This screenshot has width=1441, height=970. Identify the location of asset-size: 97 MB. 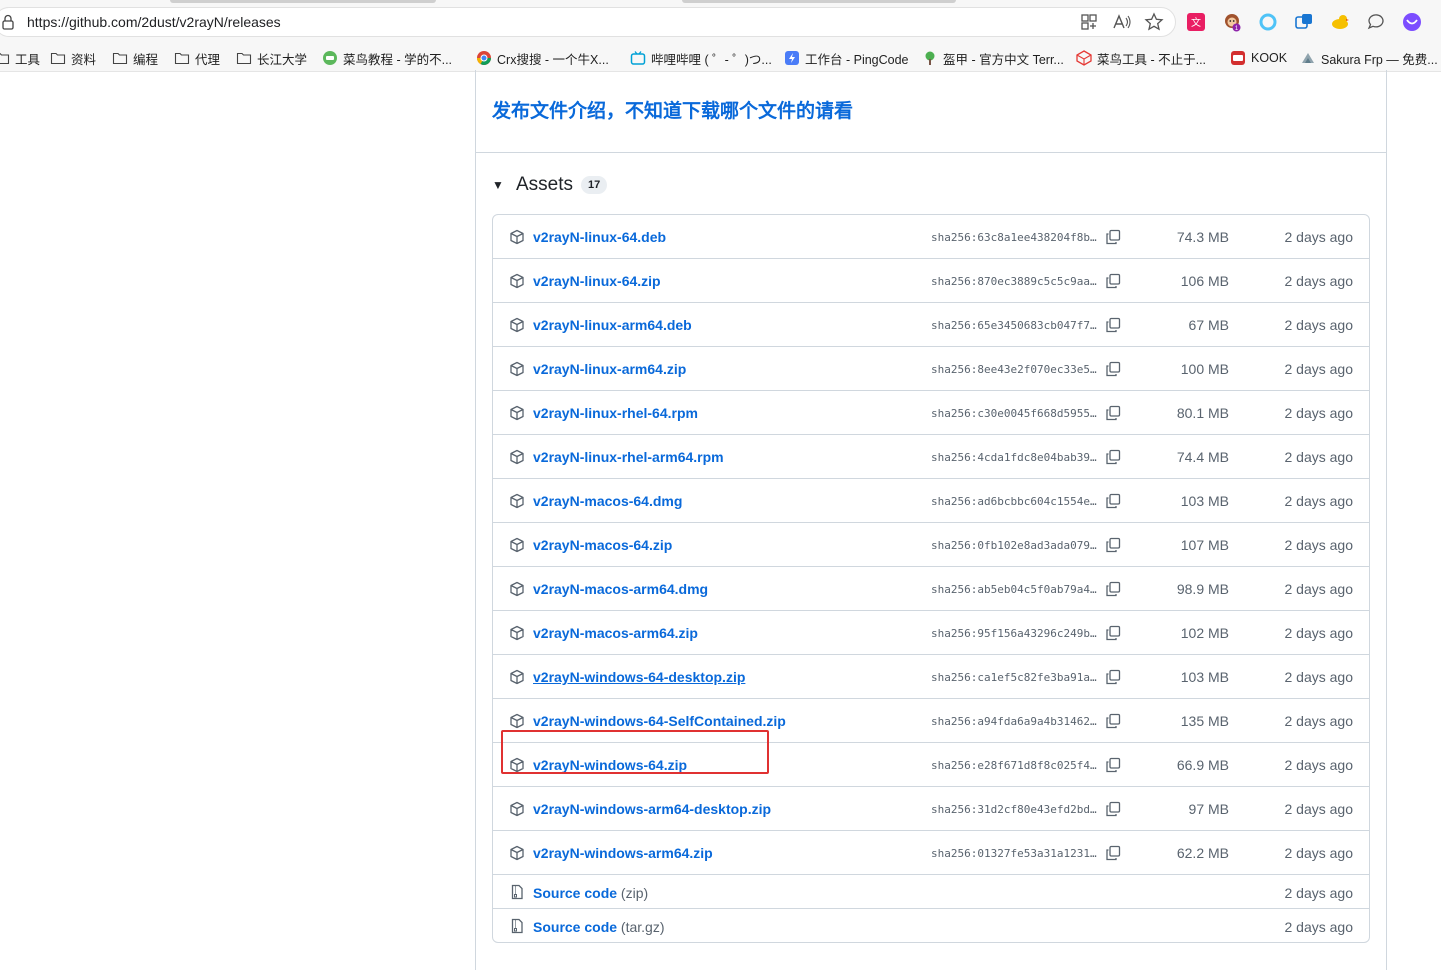
(1208, 809).